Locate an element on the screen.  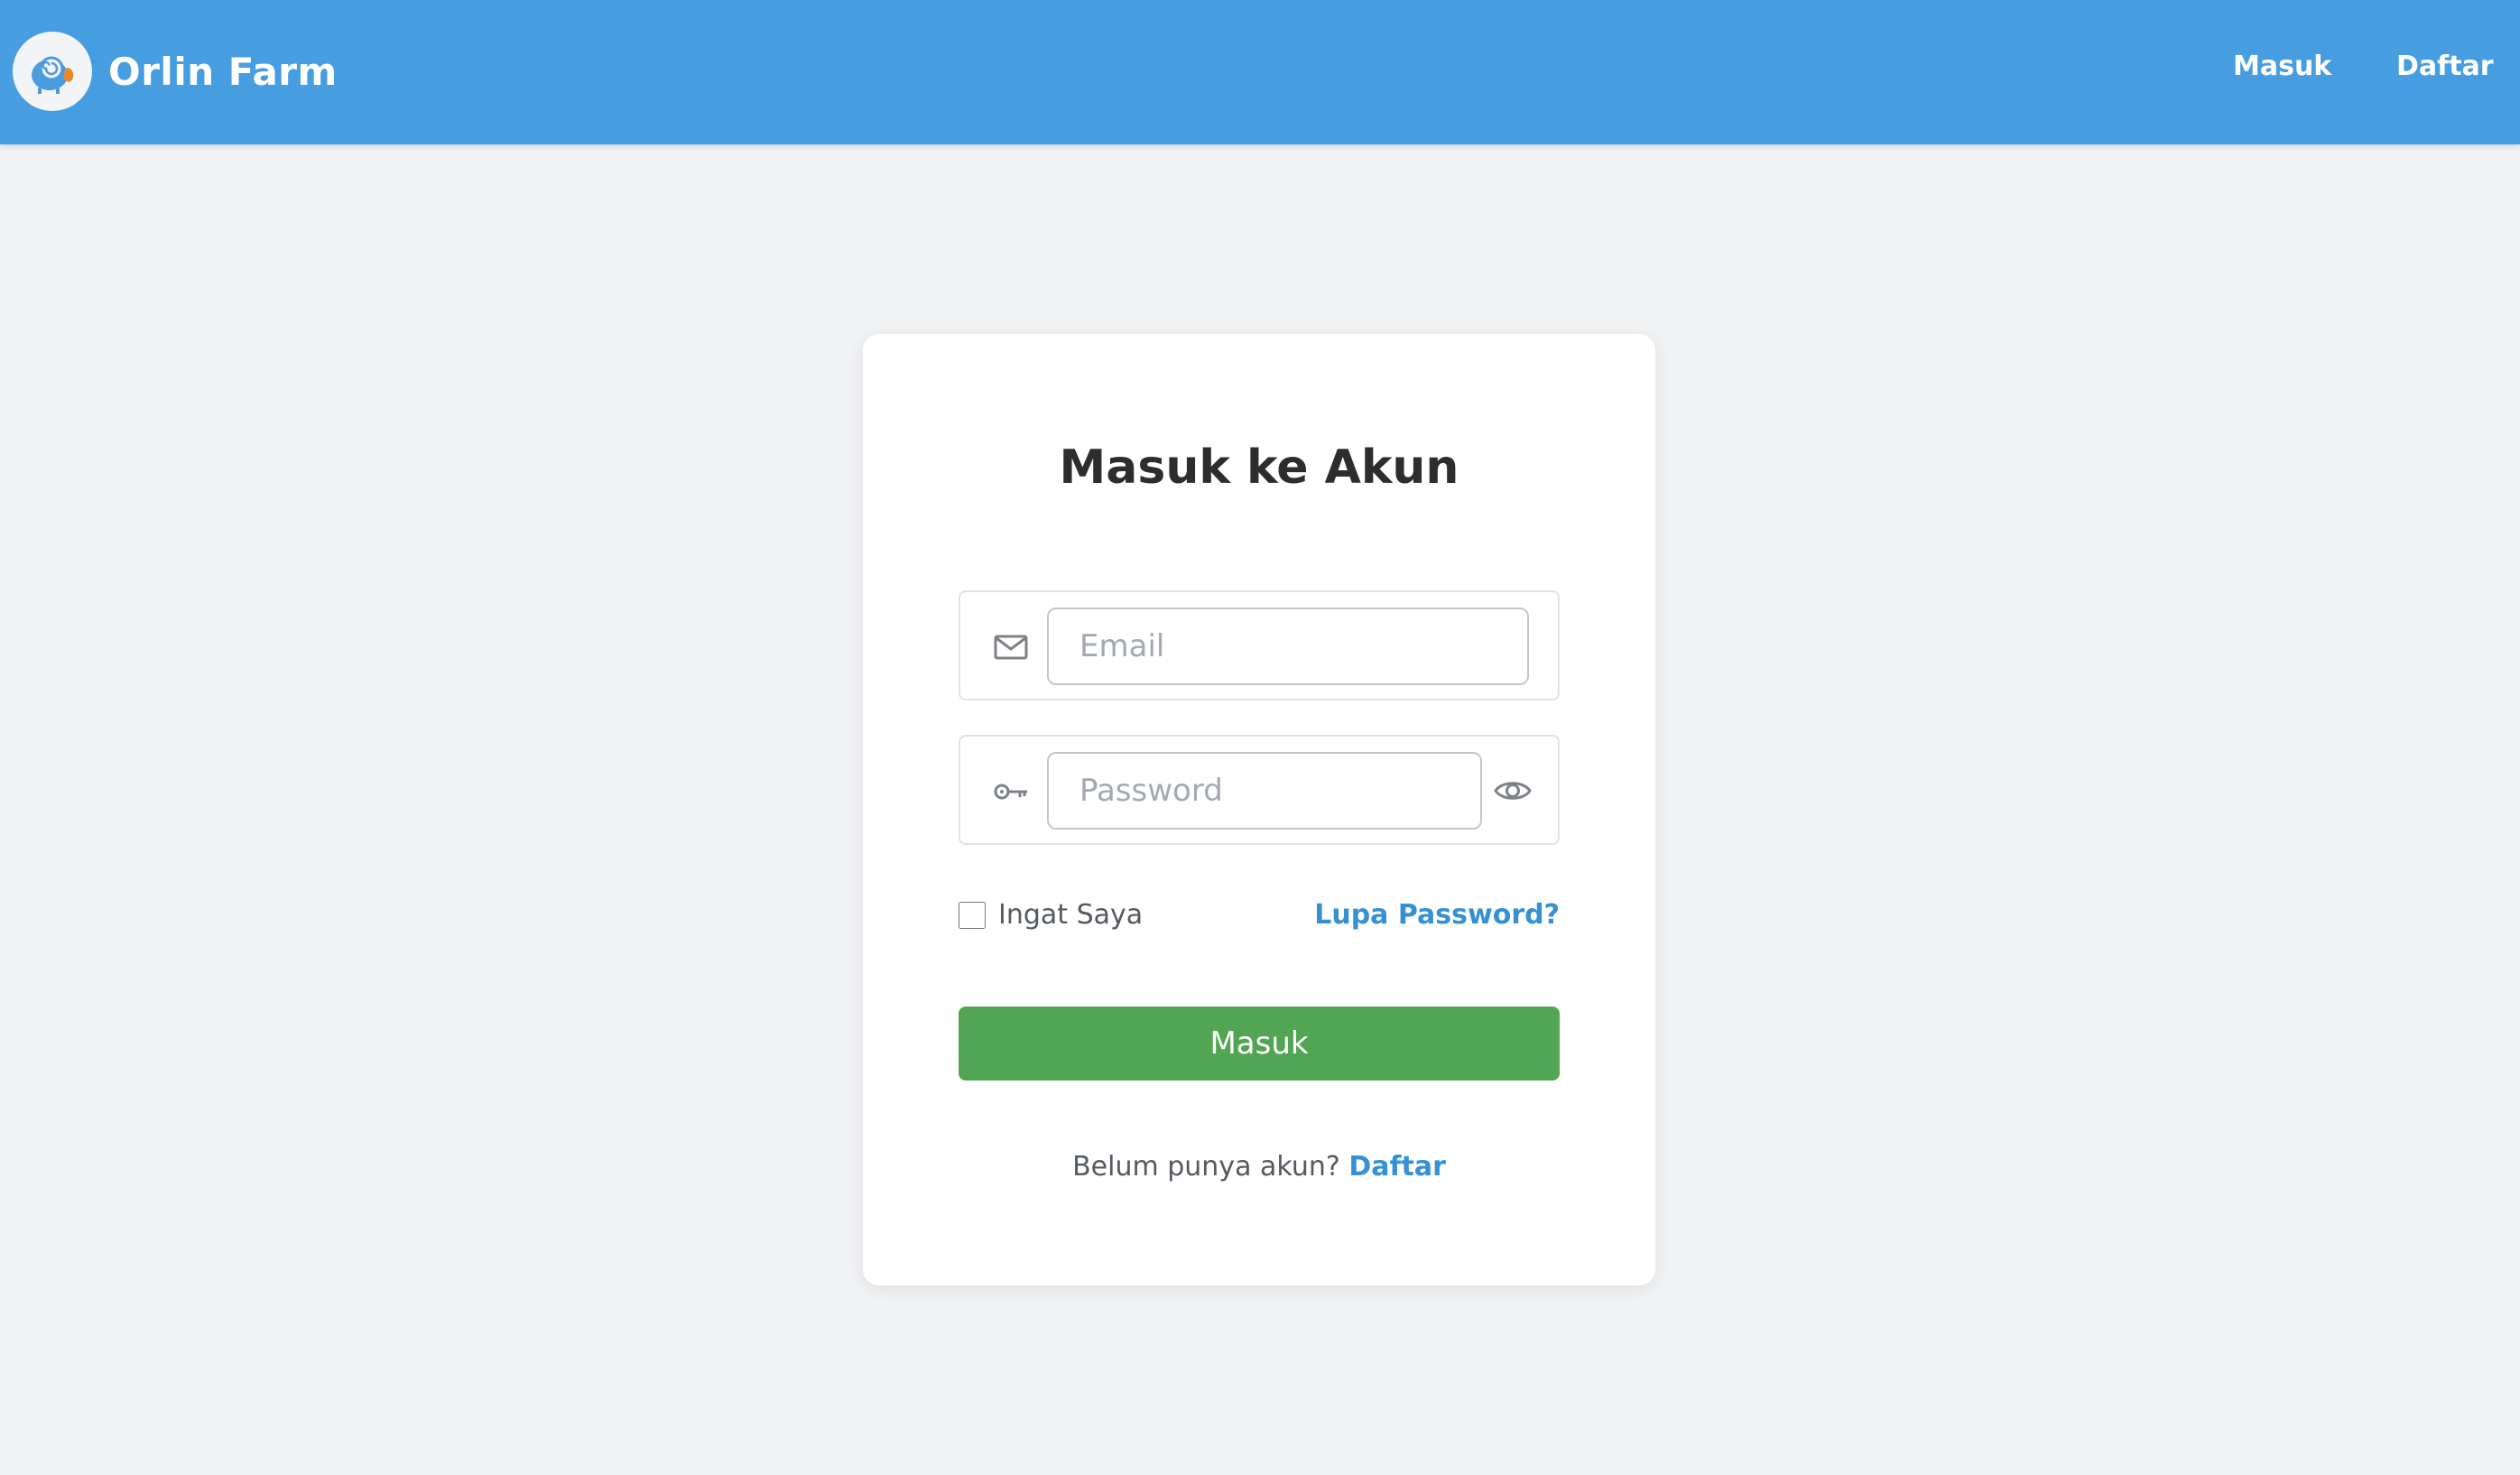
page-title: Masuk ke Akun is located at coordinates (1259, 468).